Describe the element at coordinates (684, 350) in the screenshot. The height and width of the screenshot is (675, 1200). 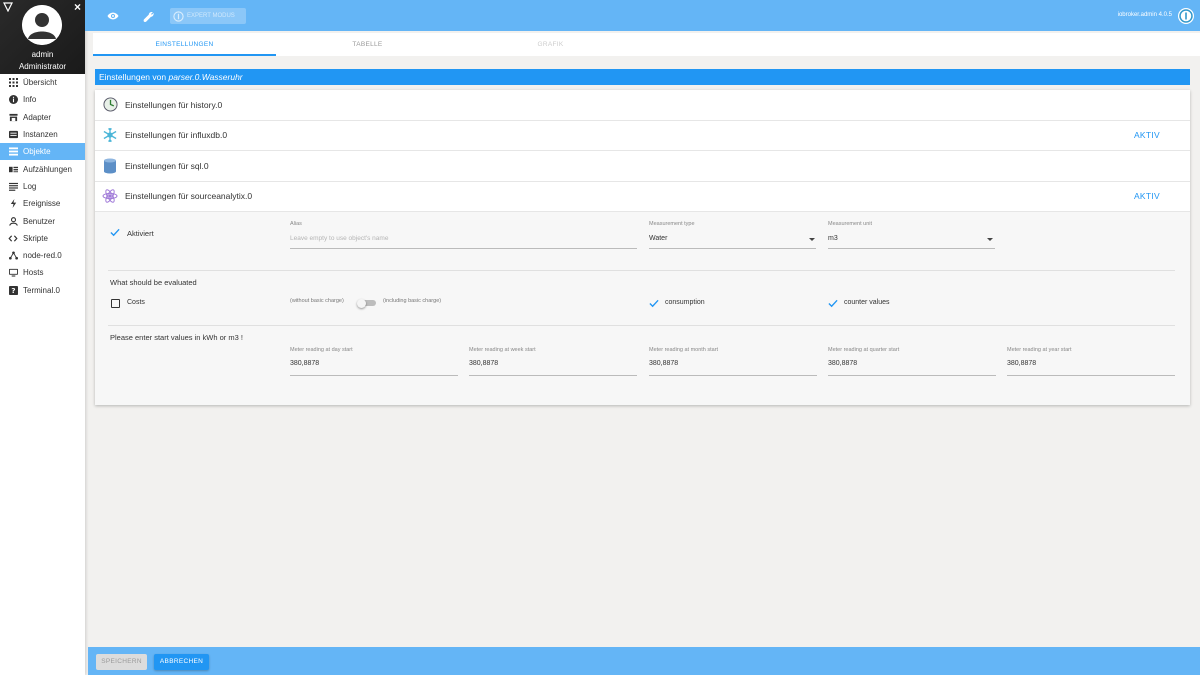
I see `reading-month-label: Meter reading at month start` at that location.